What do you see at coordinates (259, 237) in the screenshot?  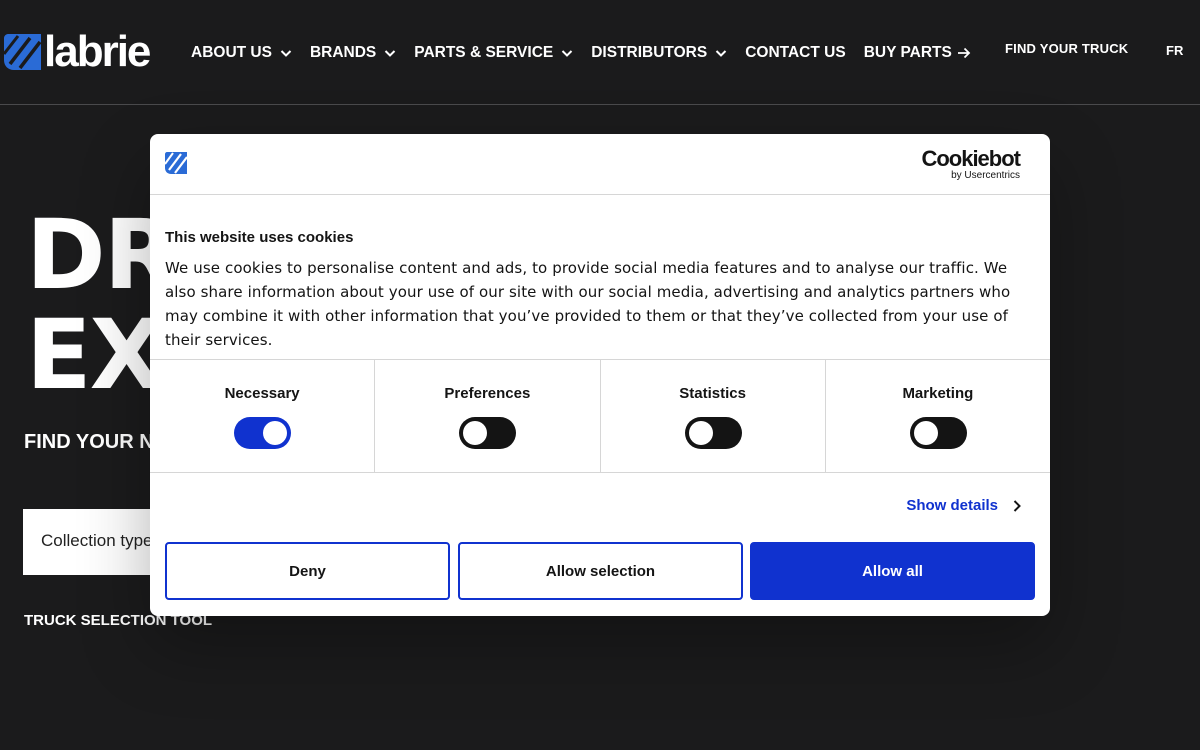 I see `dialog-title: This website uses cookies` at bounding box center [259, 237].